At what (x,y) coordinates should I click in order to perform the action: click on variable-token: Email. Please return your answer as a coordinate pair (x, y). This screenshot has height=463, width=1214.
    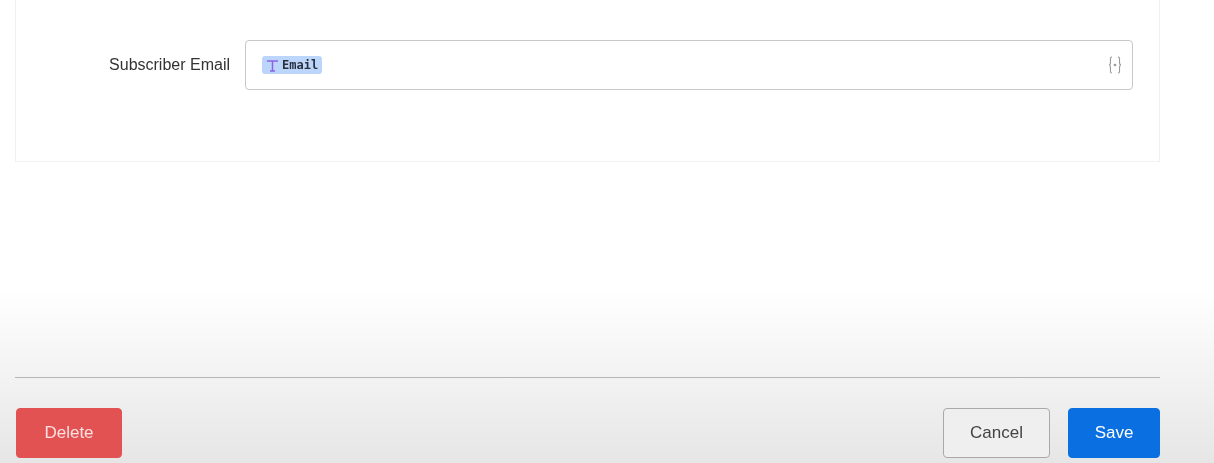
    Looking at the image, I should click on (292, 65).